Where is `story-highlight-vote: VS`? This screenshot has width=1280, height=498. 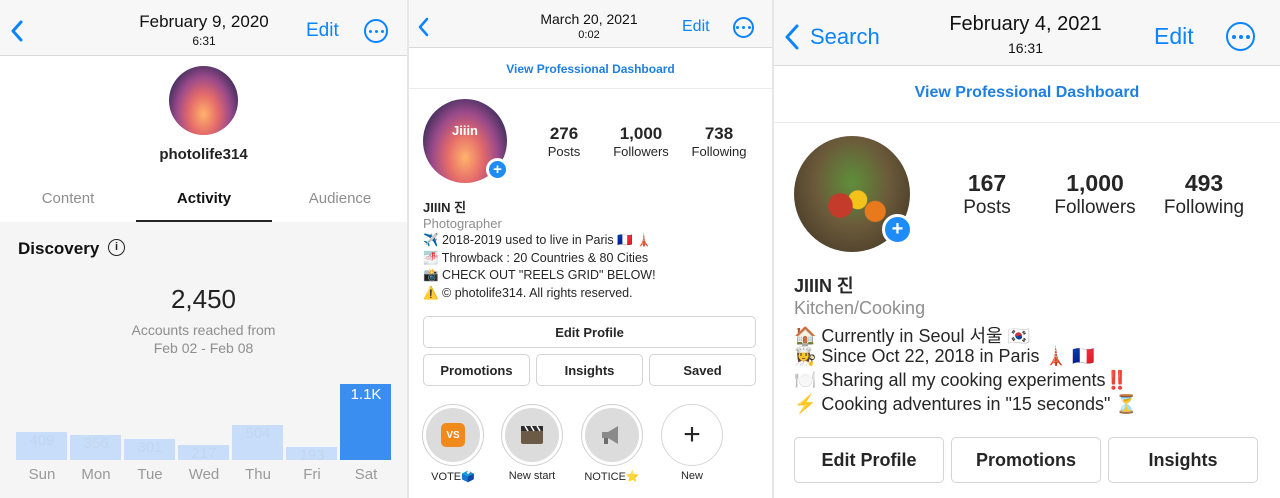
story-highlight-vote: VS is located at coordinates (453, 435).